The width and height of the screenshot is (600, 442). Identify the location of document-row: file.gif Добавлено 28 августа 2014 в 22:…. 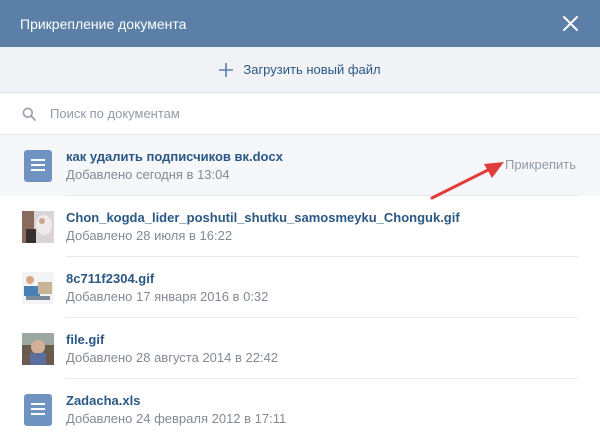
(300, 348).